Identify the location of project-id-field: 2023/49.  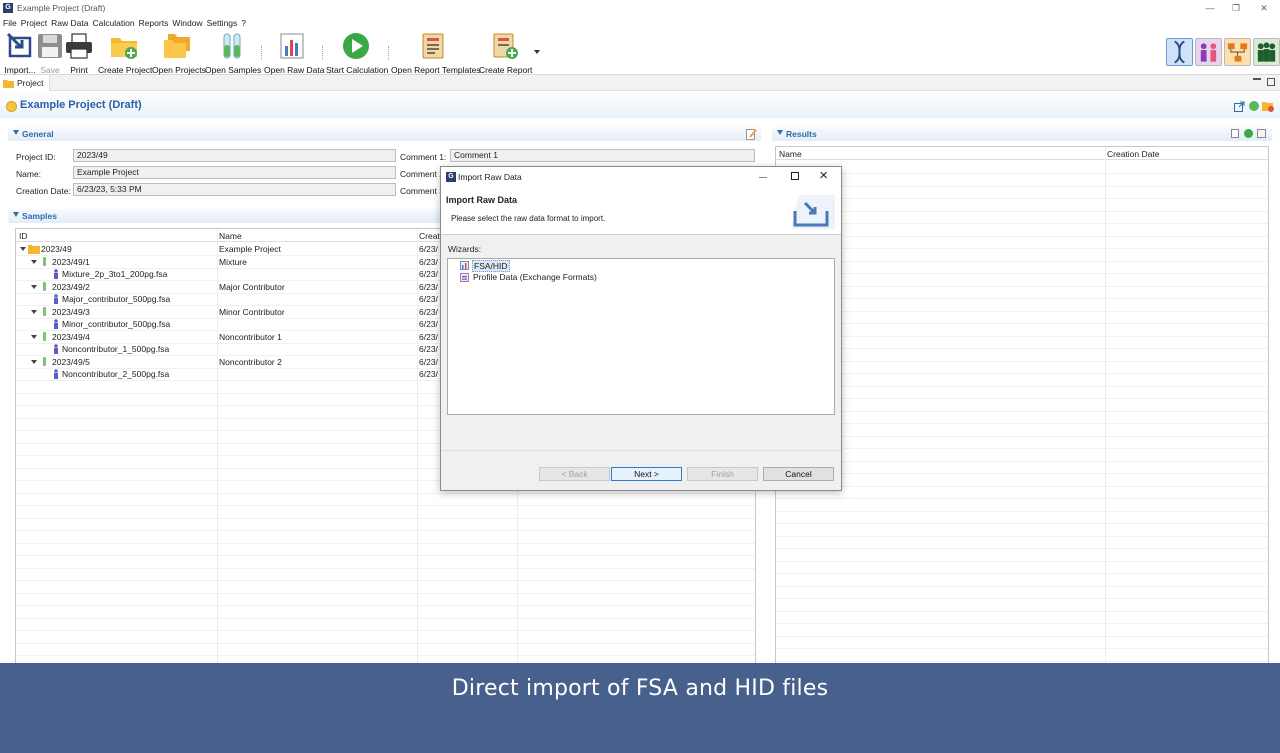
(234, 155).